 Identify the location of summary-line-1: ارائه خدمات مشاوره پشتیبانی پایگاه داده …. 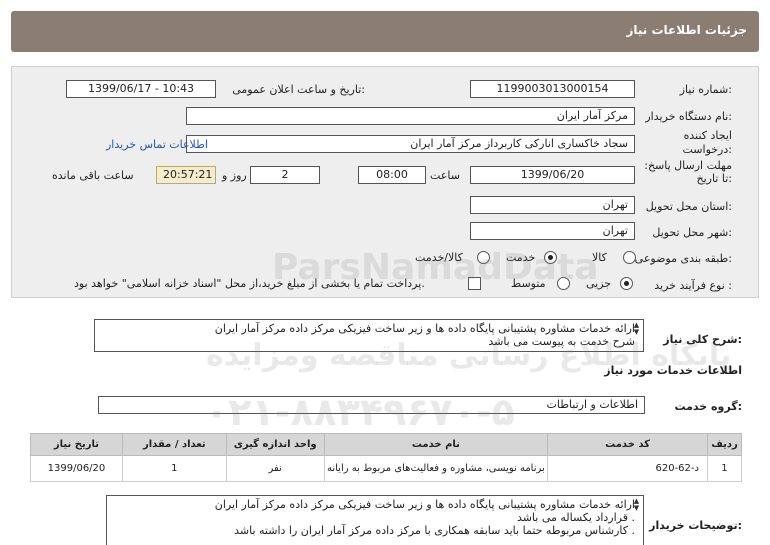
(424, 328).